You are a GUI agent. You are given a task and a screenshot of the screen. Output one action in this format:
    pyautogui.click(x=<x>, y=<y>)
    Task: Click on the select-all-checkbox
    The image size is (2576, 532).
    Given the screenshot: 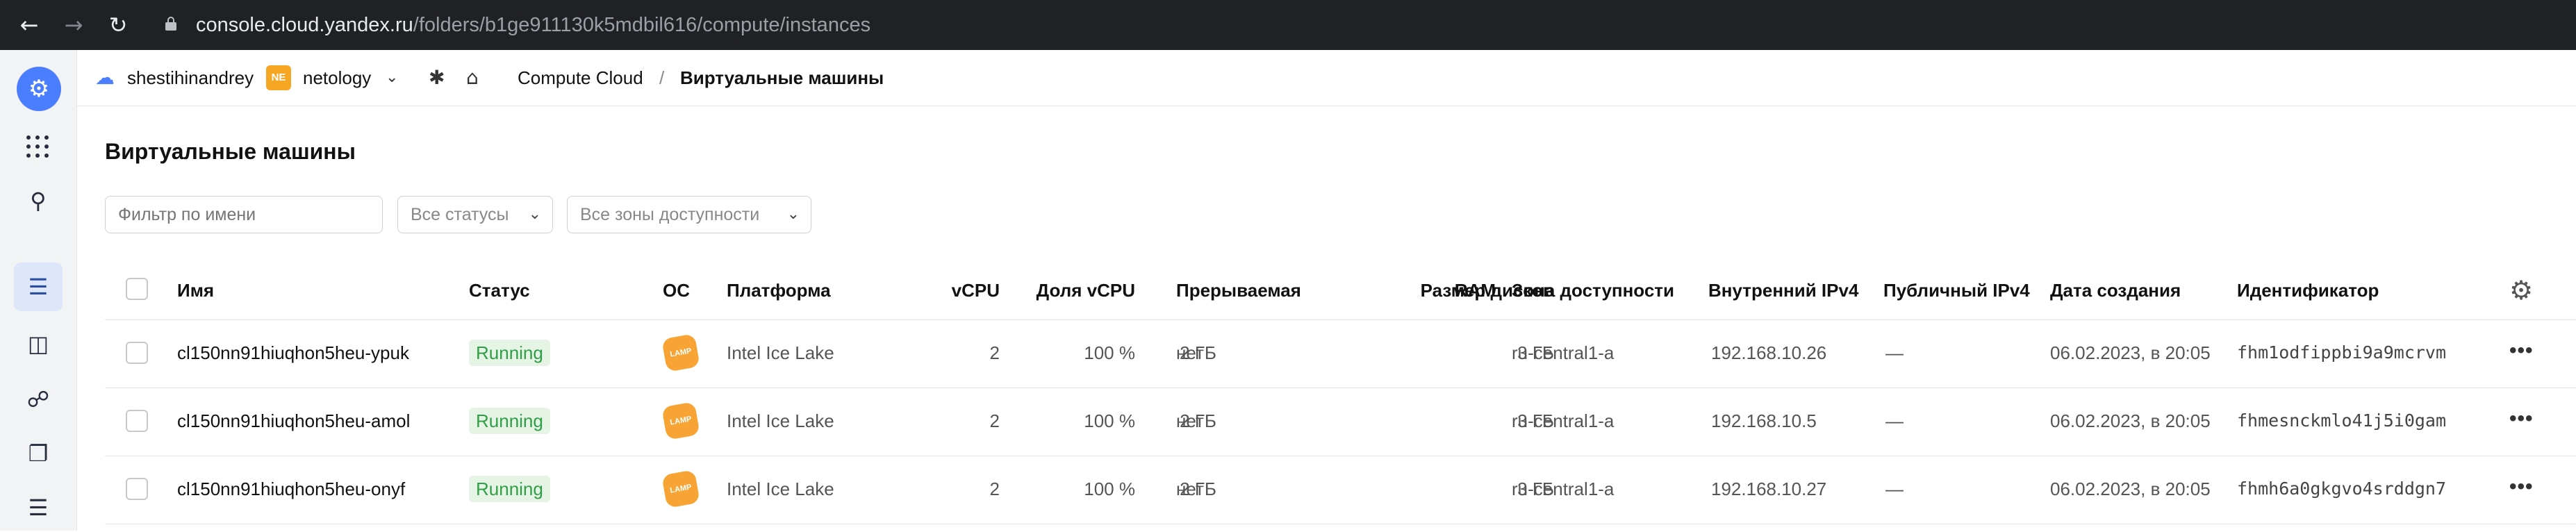 What is the action you would take?
    pyautogui.click(x=137, y=289)
    